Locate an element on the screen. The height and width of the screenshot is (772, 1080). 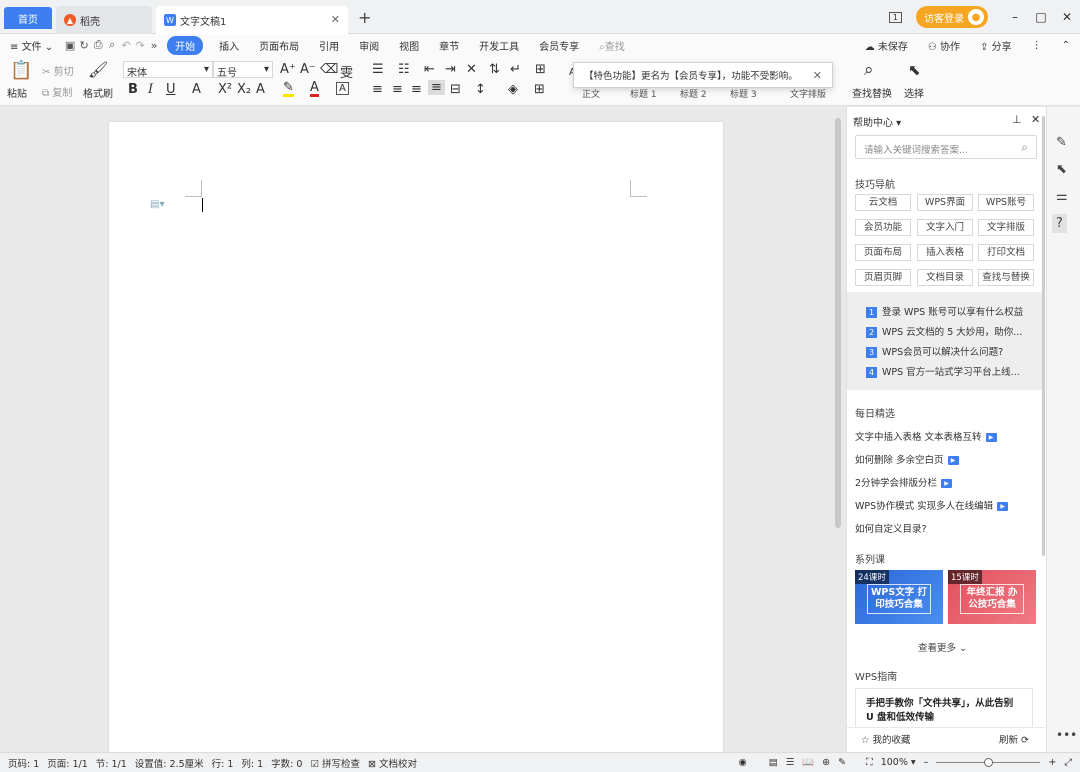
highlight-icon: ✎ is located at coordinates (288, 89).